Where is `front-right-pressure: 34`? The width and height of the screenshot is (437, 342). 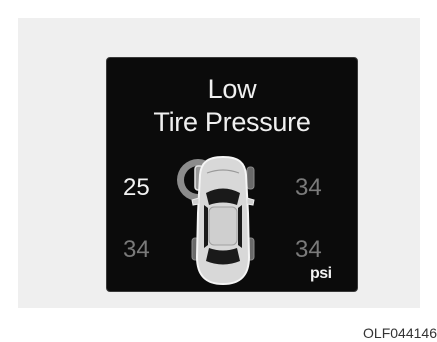 front-right-pressure: 34 is located at coordinates (308, 187).